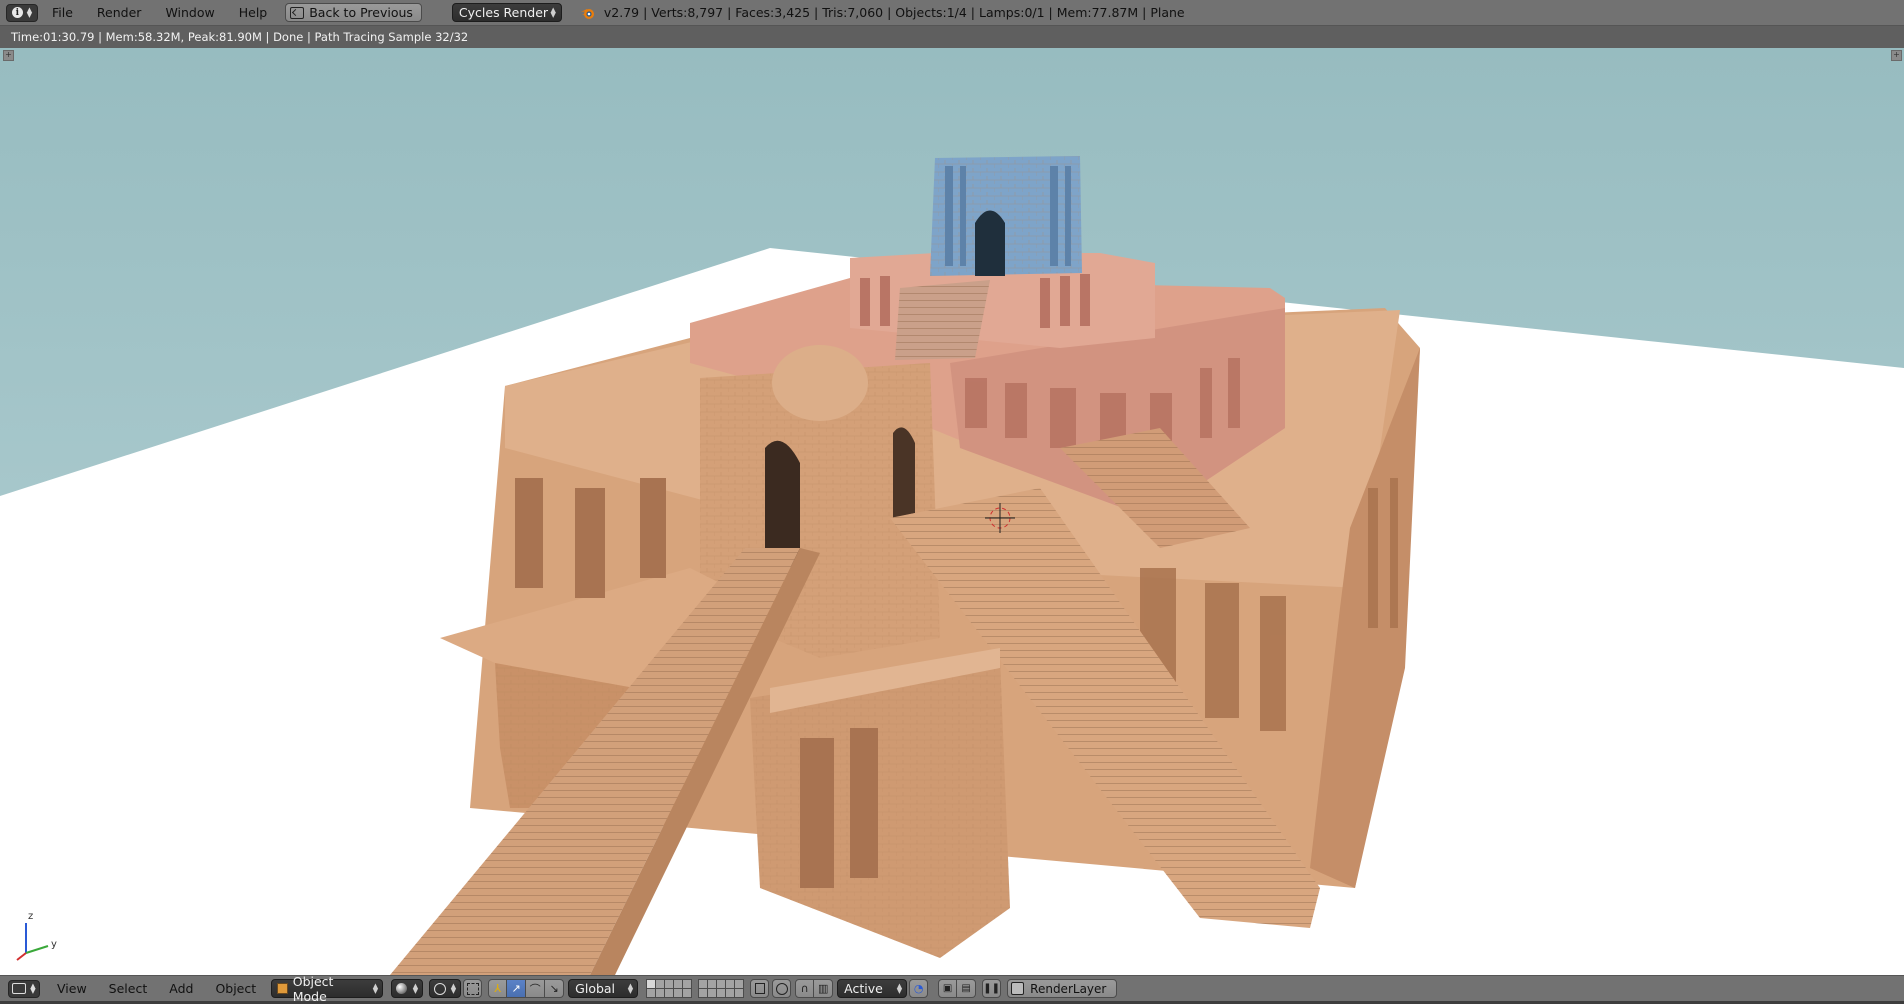 The width and height of the screenshot is (1904, 1004). Describe the element at coordinates (19, 988) in the screenshot. I see `3d-view-icon` at that location.